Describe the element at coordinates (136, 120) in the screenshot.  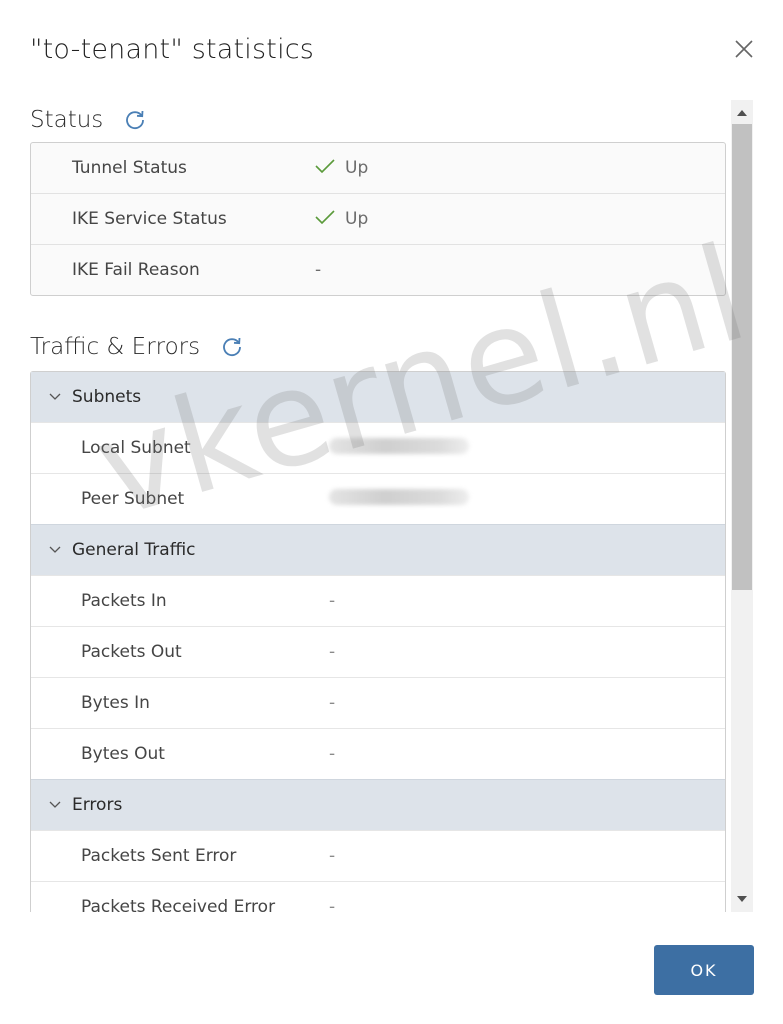
I see `refresh-status-icon` at that location.